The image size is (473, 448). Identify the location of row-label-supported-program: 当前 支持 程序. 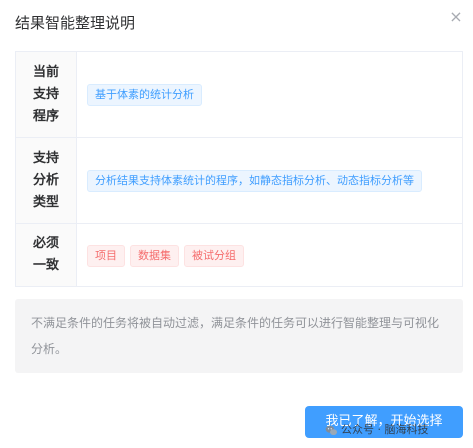
(46, 94).